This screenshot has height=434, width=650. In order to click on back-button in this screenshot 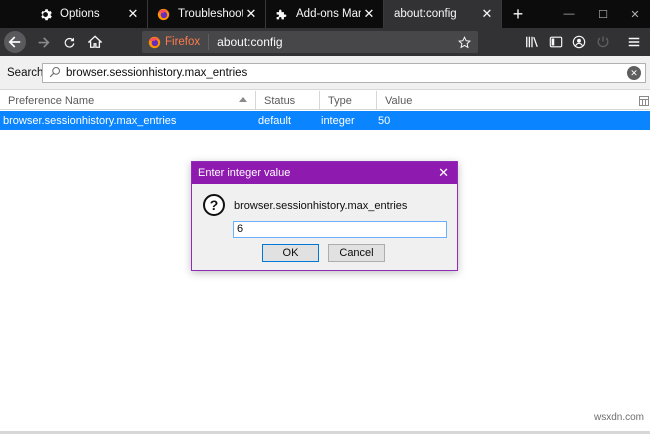, I will do `click(15, 42)`.